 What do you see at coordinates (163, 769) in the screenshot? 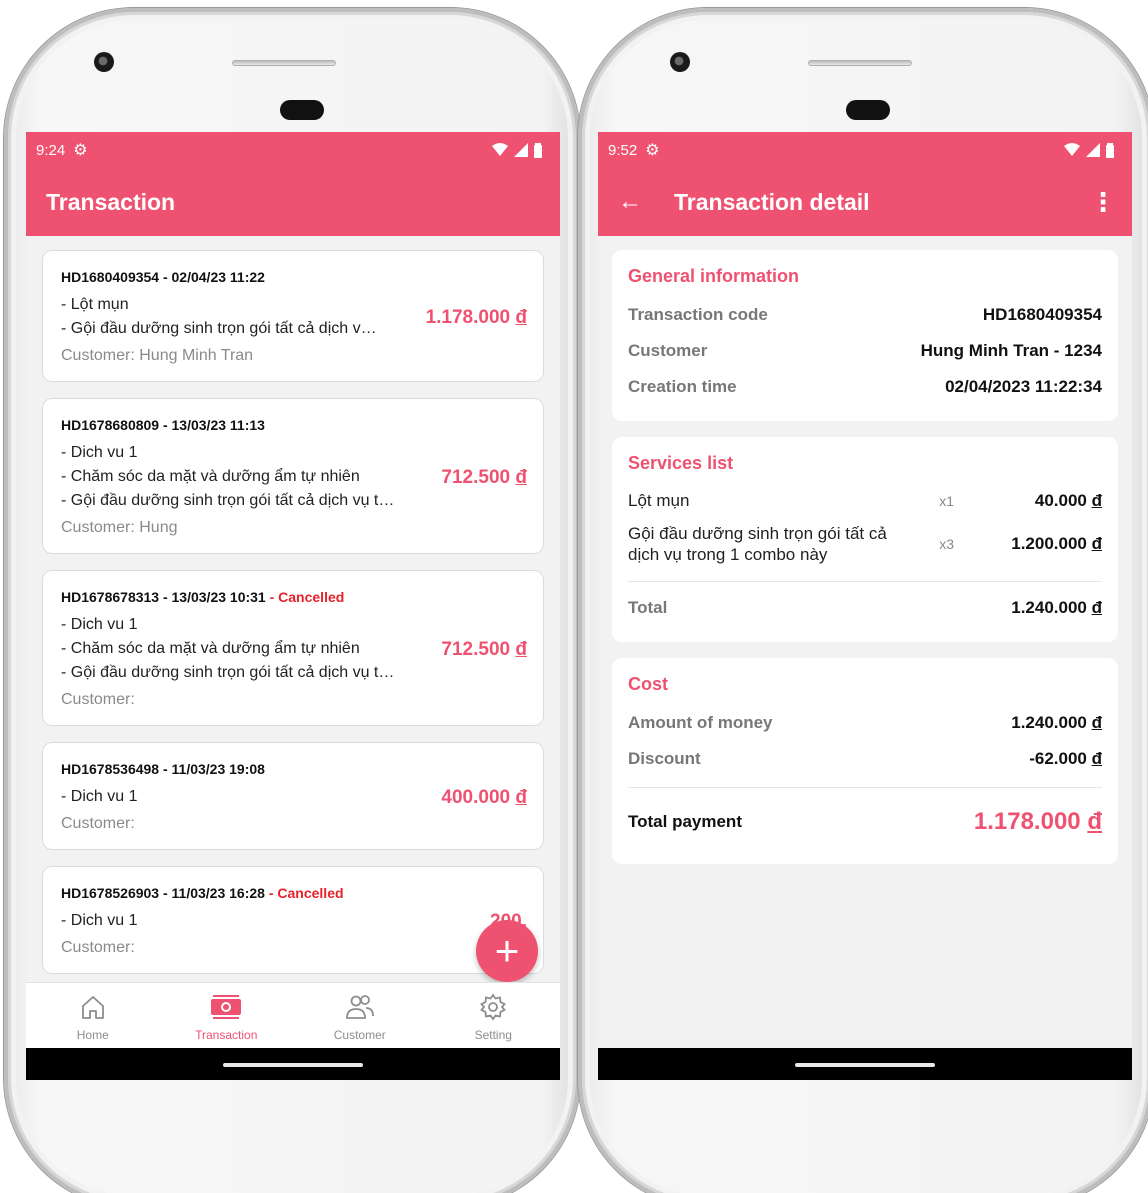
I see `transaction-header: HD1678536498 - 11/03/23 19:08` at bounding box center [163, 769].